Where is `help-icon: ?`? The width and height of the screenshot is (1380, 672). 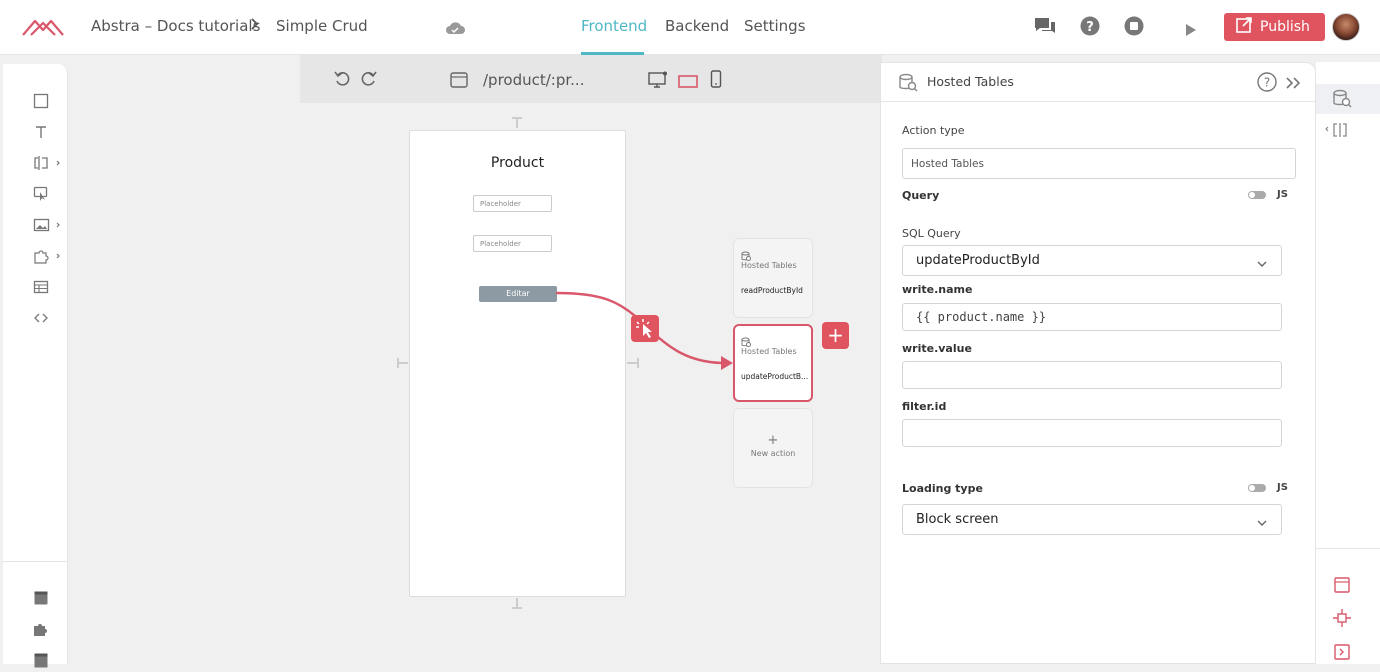 help-icon: ? is located at coordinates (1090, 28).